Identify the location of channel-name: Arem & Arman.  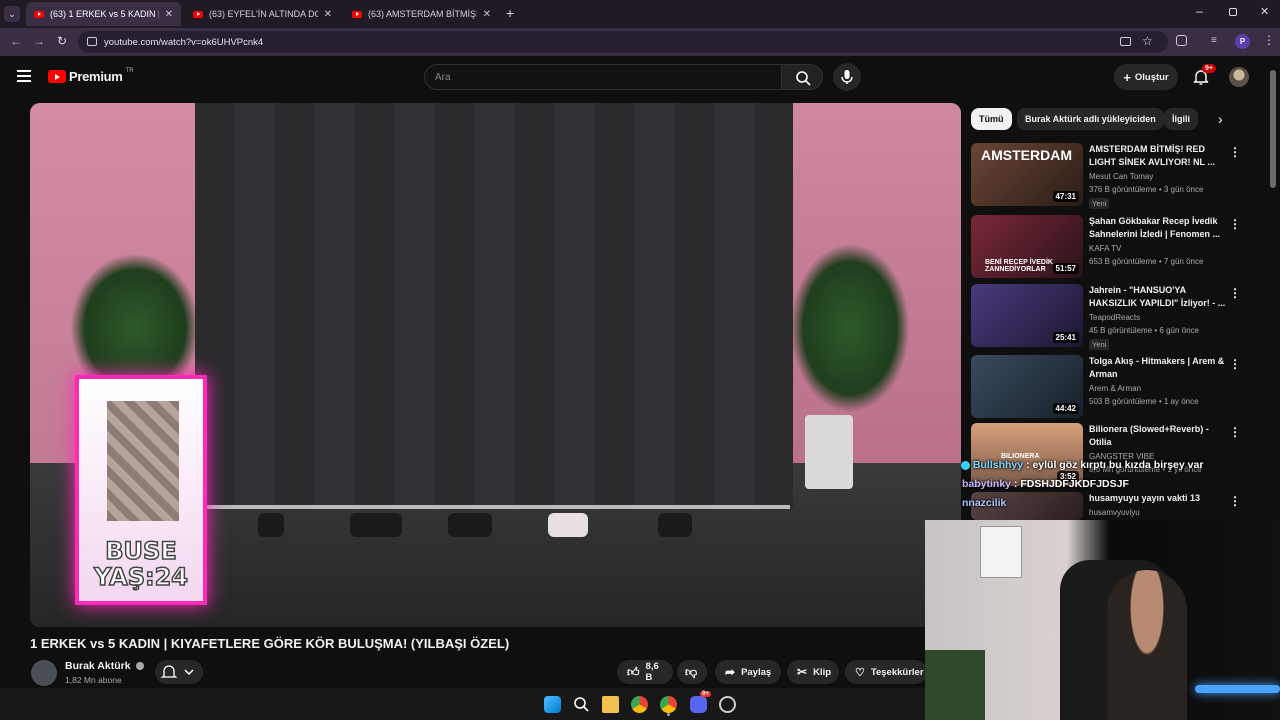
(1115, 388).